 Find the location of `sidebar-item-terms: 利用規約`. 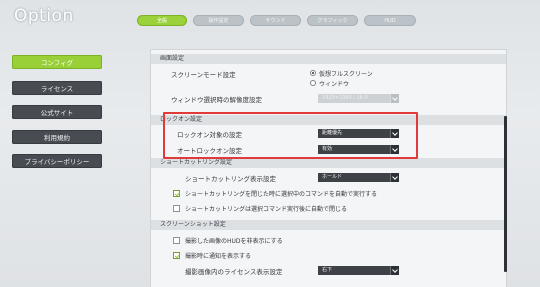

sidebar-item-terms: 利用規約 is located at coordinates (57, 137).